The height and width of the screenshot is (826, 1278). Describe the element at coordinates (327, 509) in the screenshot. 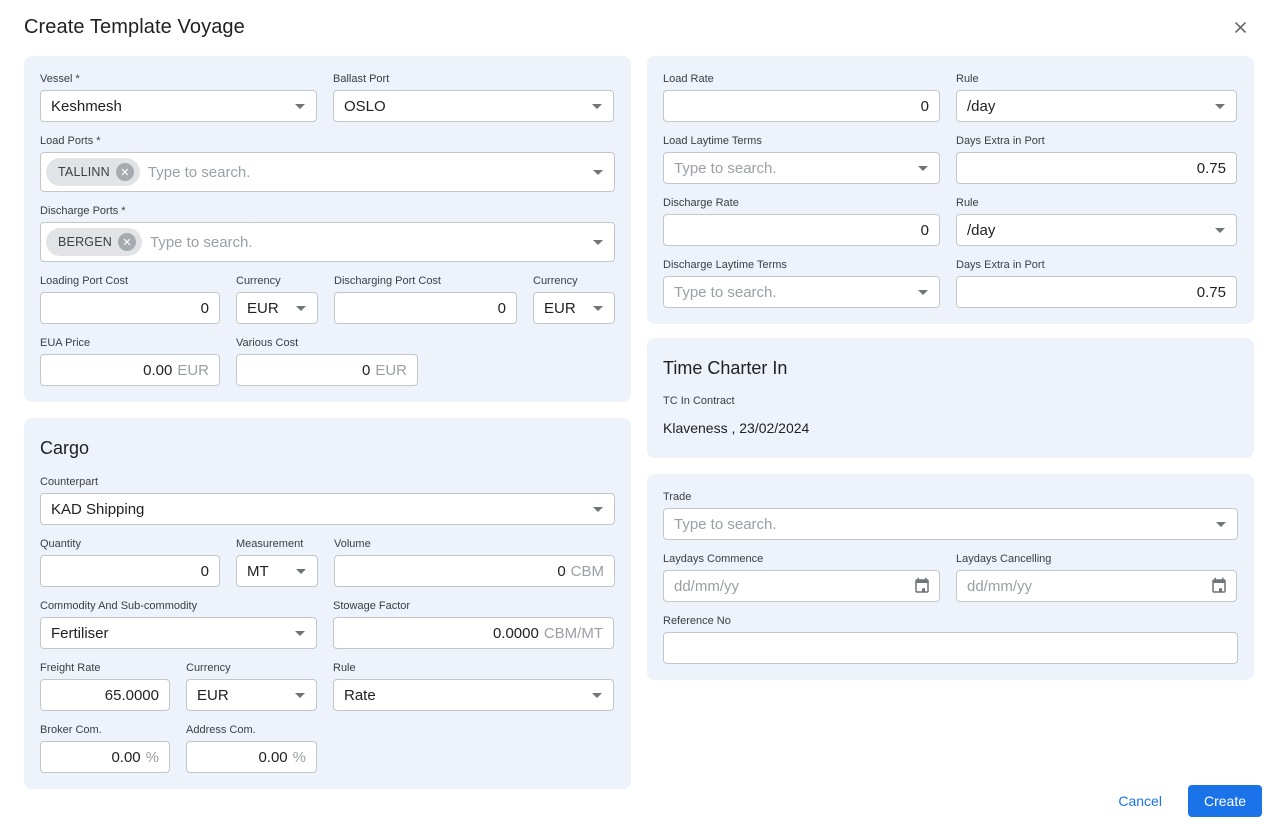

I see `counterpart-select: KAD Shipping` at that location.